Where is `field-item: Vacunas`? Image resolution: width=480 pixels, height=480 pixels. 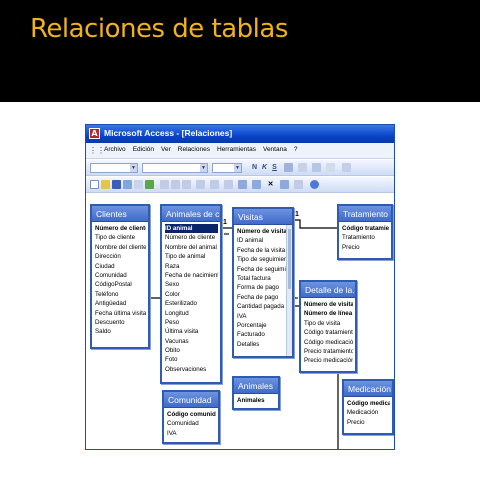
field-item: Vacunas is located at coordinates (191, 341).